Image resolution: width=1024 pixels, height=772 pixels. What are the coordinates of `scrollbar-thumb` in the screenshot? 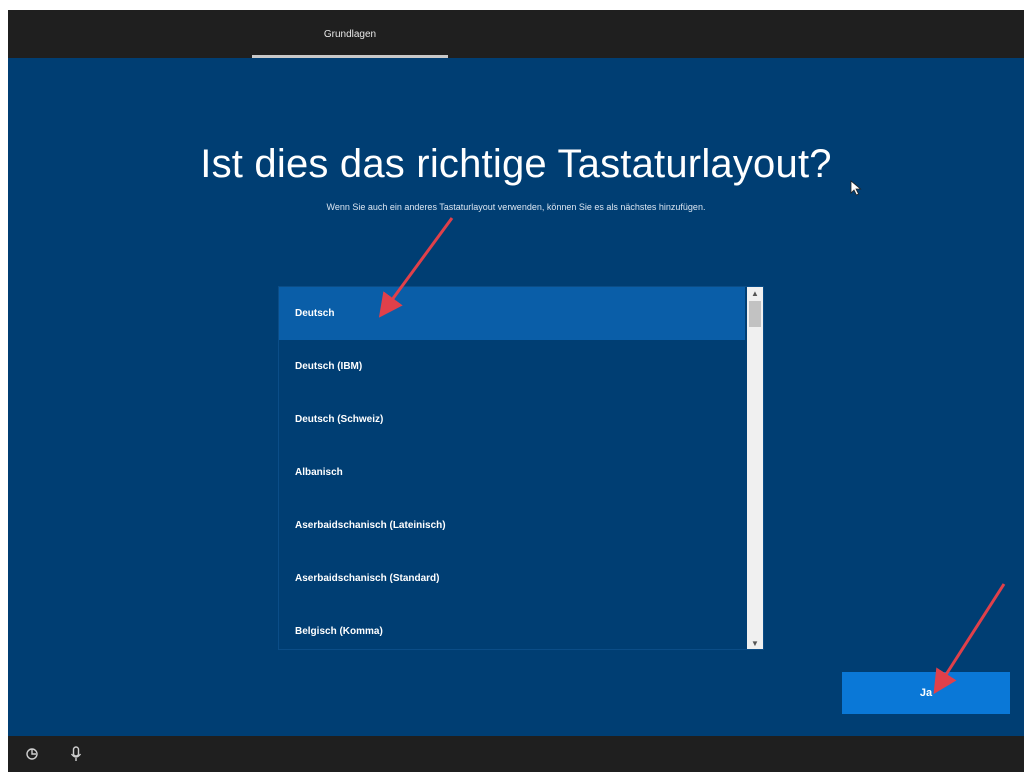 It's located at (755, 314).